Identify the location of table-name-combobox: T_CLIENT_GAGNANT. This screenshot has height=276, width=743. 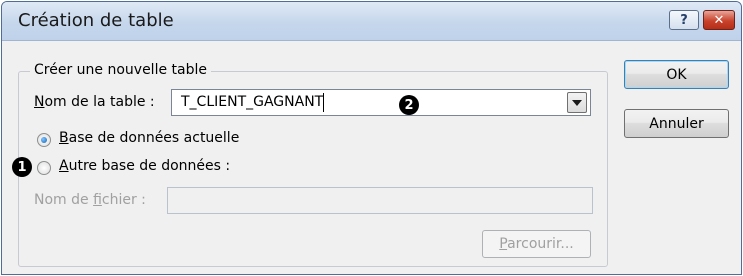
(381, 102).